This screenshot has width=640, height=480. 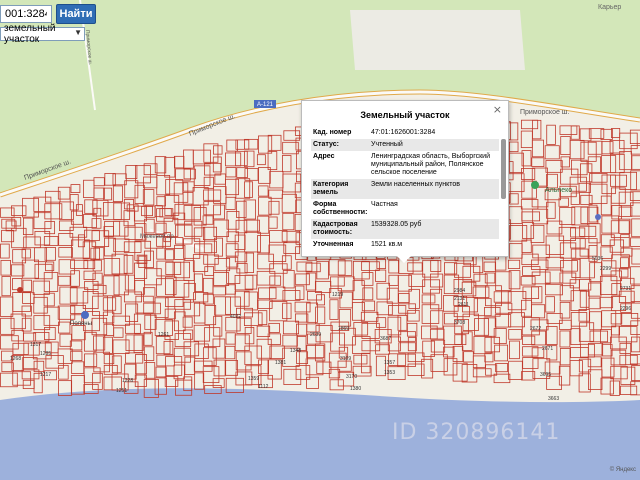 I want to click on chevron-down-icon: ▼, so click(x=78, y=32).